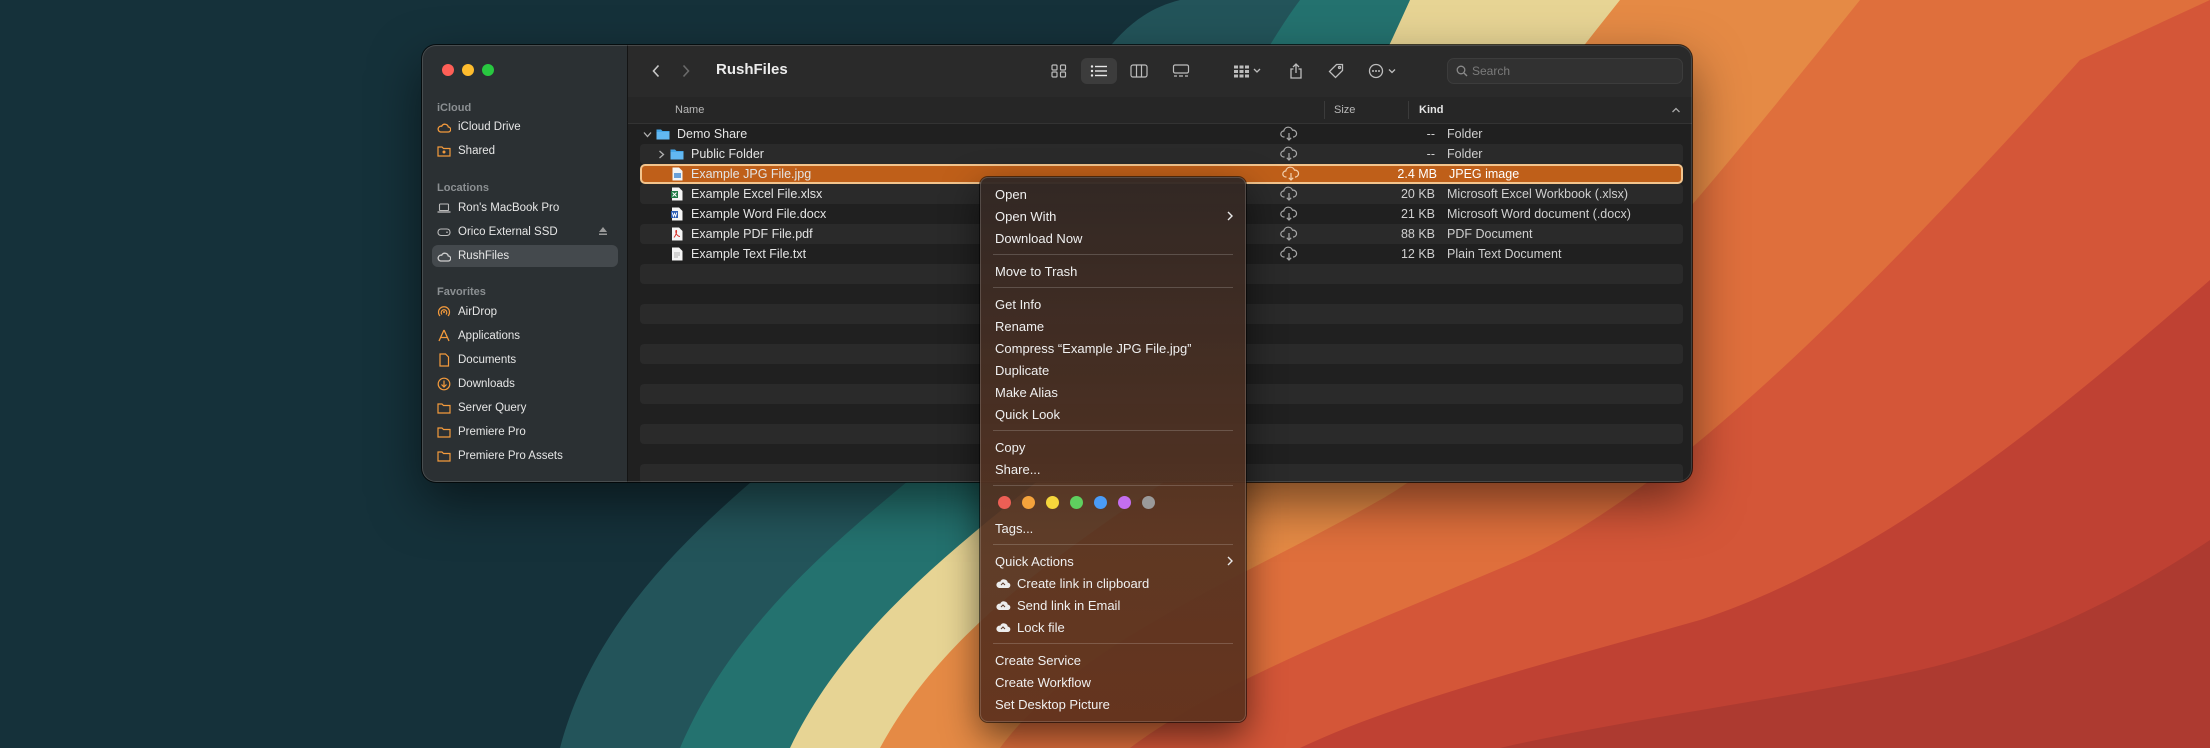 The width and height of the screenshot is (2210, 748). I want to click on table-row: Public Folder -- Folder, so click(1161, 154).